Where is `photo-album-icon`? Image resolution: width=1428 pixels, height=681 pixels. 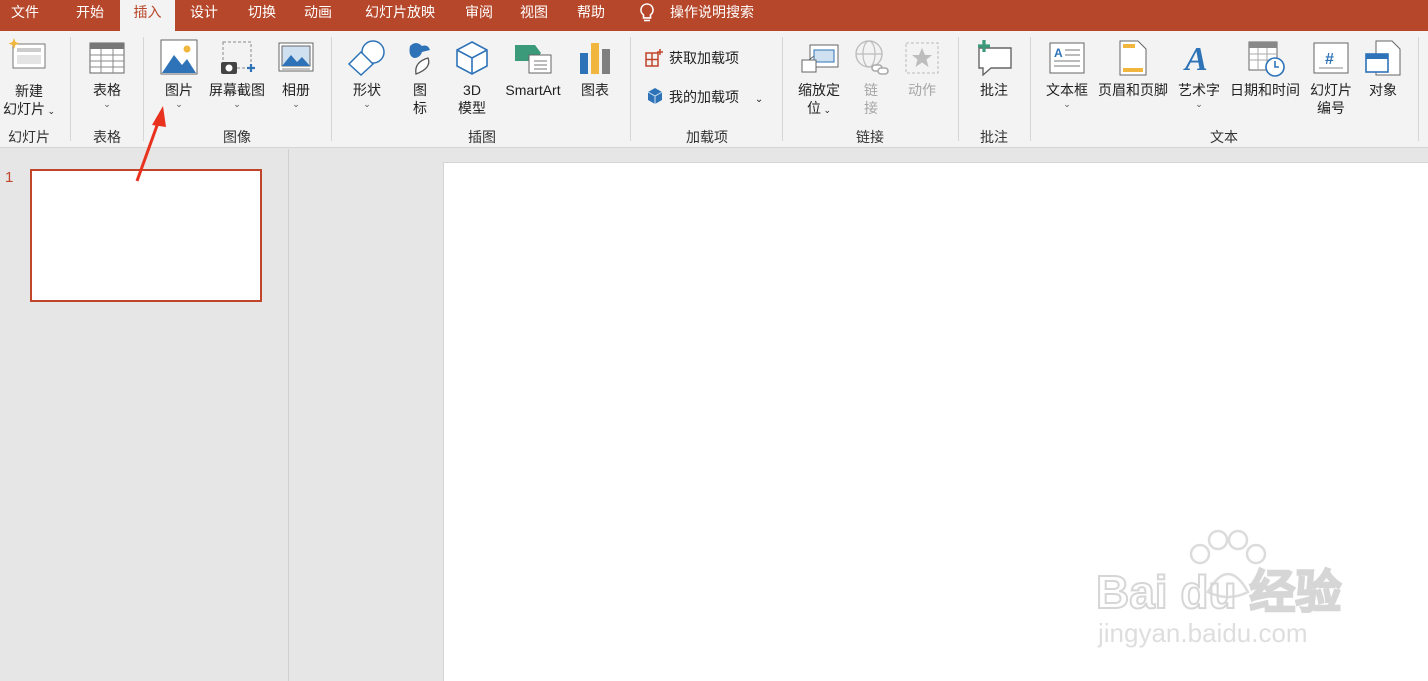 photo-album-icon is located at coordinates (296, 57).